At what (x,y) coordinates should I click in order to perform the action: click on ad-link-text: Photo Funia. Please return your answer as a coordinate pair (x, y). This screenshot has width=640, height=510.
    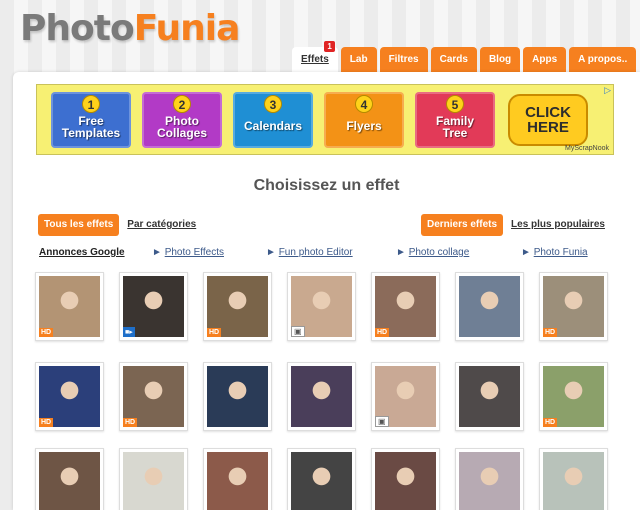
    Looking at the image, I should click on (560, 252).